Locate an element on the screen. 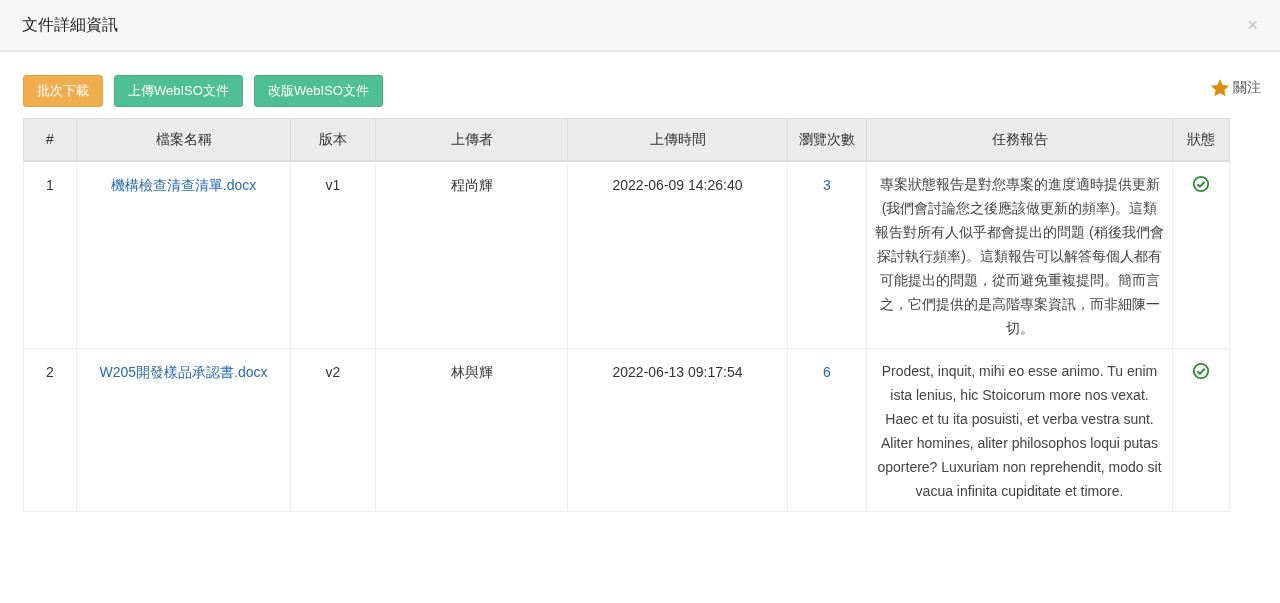 The width and height of the screenshot is (1280, 603). views-link: 6 is located at coordinates (827, 371).